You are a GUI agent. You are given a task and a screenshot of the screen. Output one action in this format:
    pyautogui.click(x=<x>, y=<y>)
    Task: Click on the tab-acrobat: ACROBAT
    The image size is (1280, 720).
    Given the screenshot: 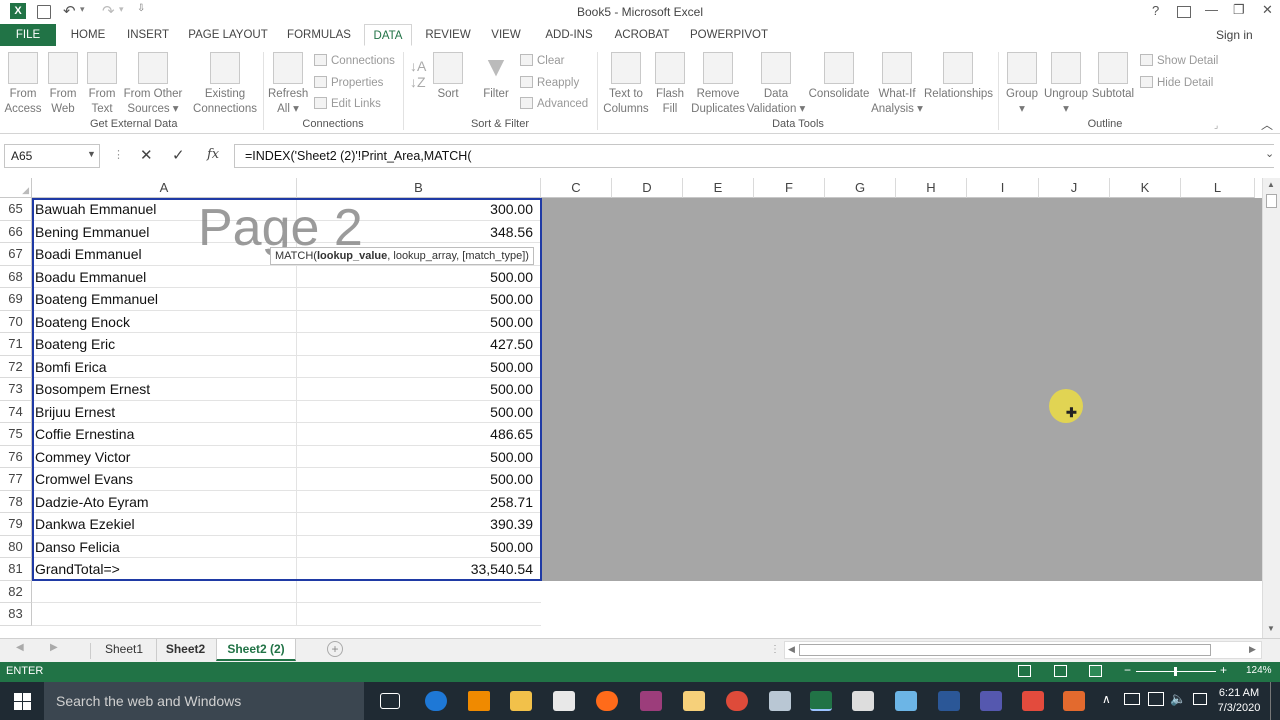 What is the action you would take?
    pyautogui.click(x=642, y=35)
    